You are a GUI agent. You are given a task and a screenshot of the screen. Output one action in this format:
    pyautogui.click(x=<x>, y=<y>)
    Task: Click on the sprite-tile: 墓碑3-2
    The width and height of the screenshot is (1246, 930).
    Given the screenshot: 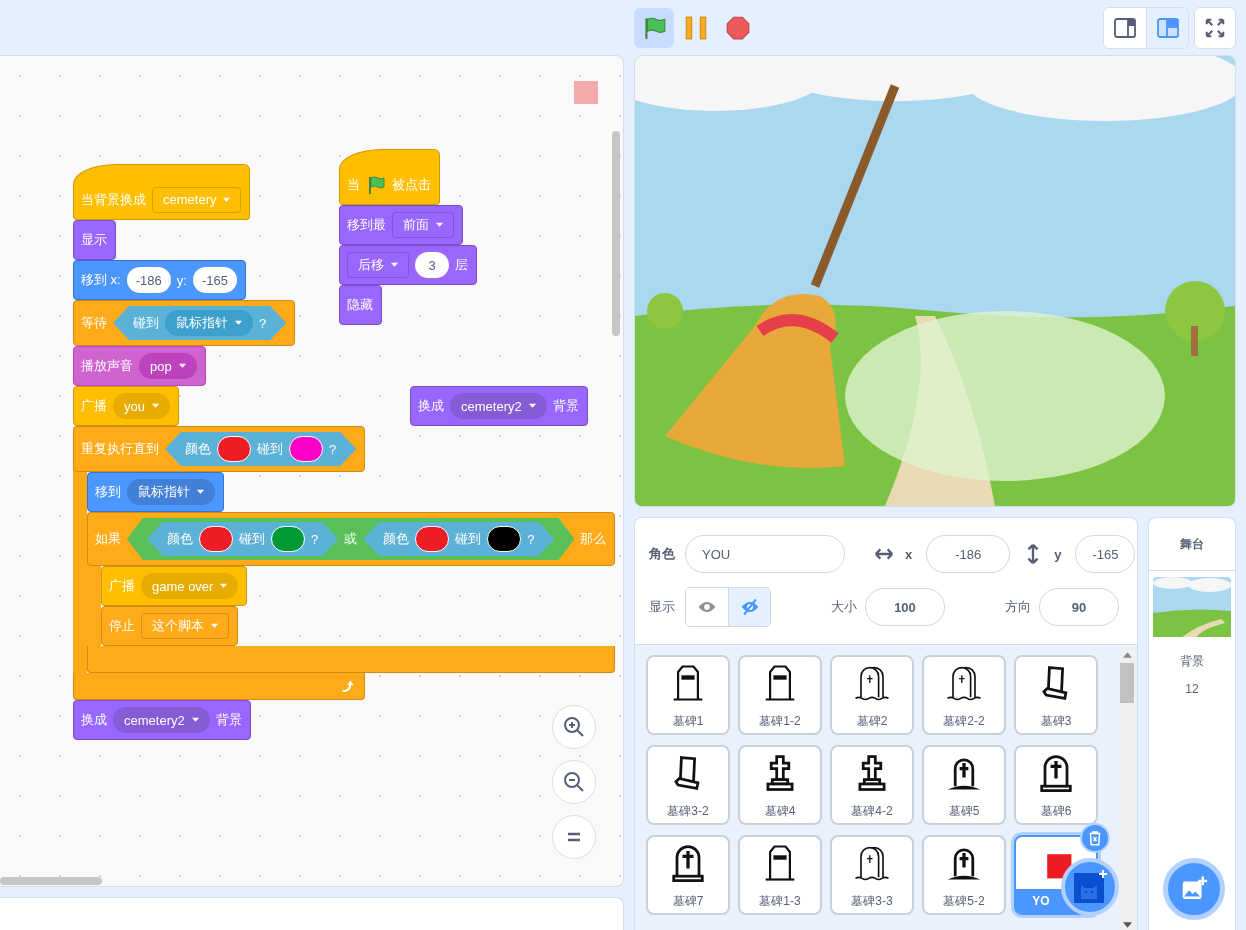 What is the action you would take?
    pyautogui.click(x=688, y=785)
    